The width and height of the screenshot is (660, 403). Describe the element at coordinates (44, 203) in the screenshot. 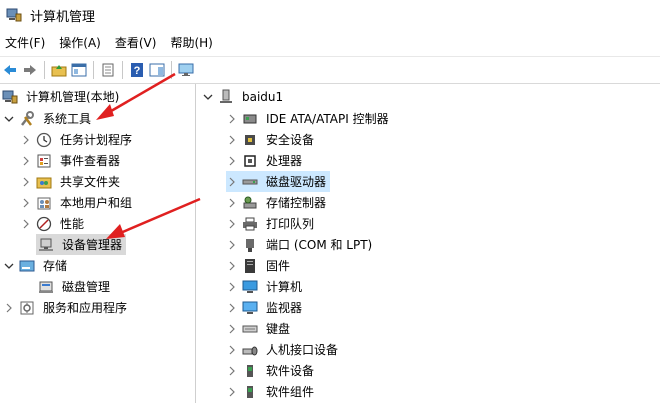

I see `users-icon` at that location.